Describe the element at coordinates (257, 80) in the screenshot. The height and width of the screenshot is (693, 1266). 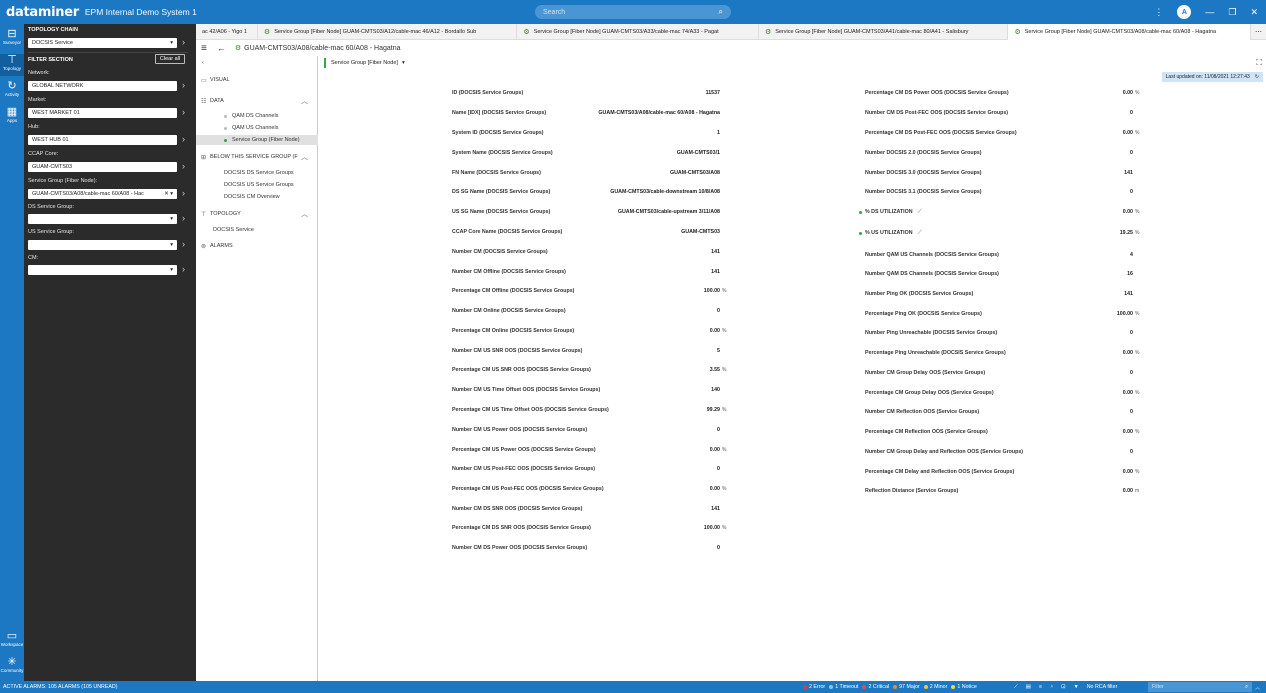
I see `tree-visual: ▭ VISUAL` at that location.